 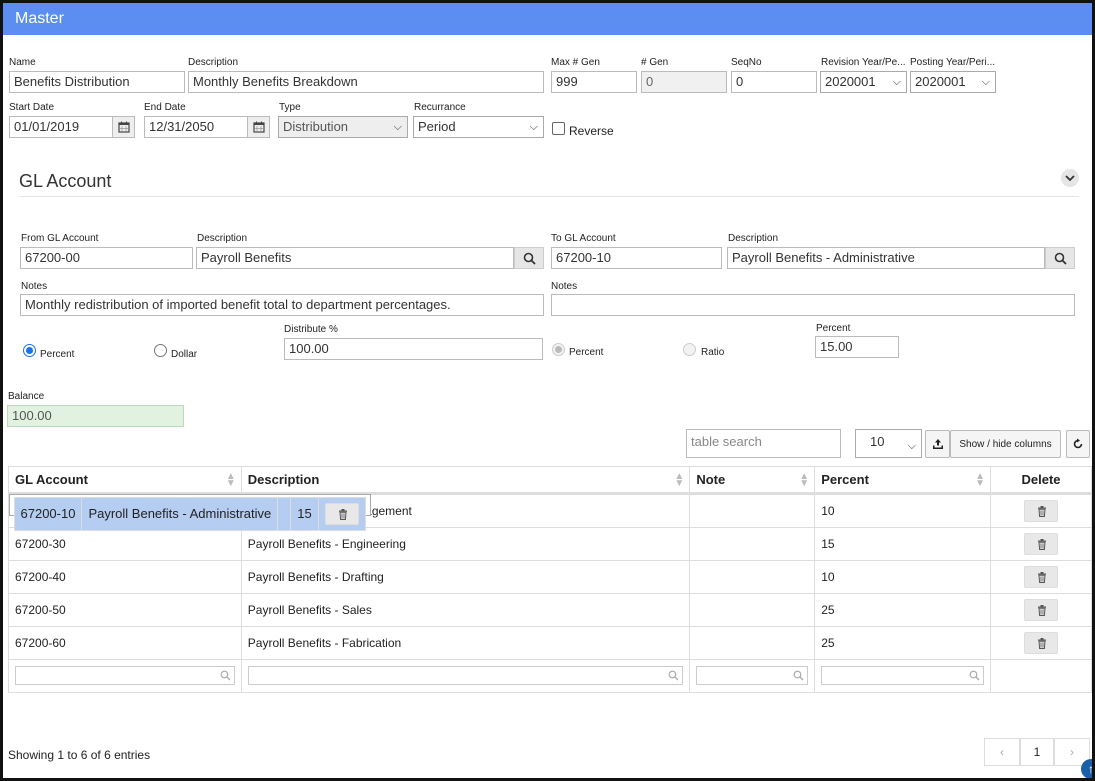 What do you see at coordinates (355, 258) in the screenshot?
I see `from-description-input: Payroll Benefits` at bounding box center [355, 258].